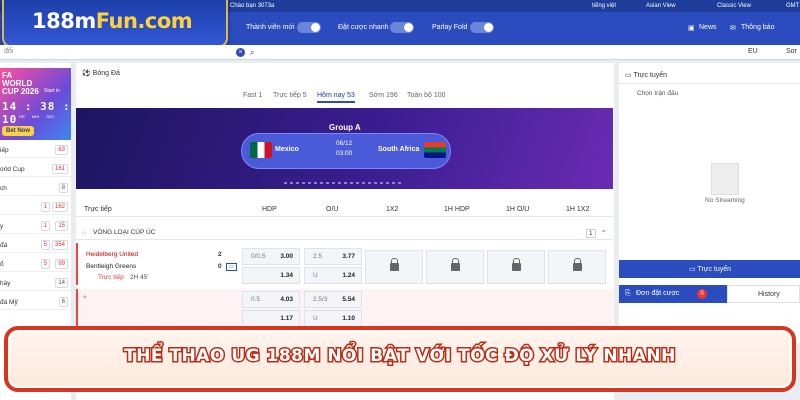 Image resolution: width=800 pixels, height=400 pixels. I want to click on tab-fast: Fast 1, so click(252, 95).